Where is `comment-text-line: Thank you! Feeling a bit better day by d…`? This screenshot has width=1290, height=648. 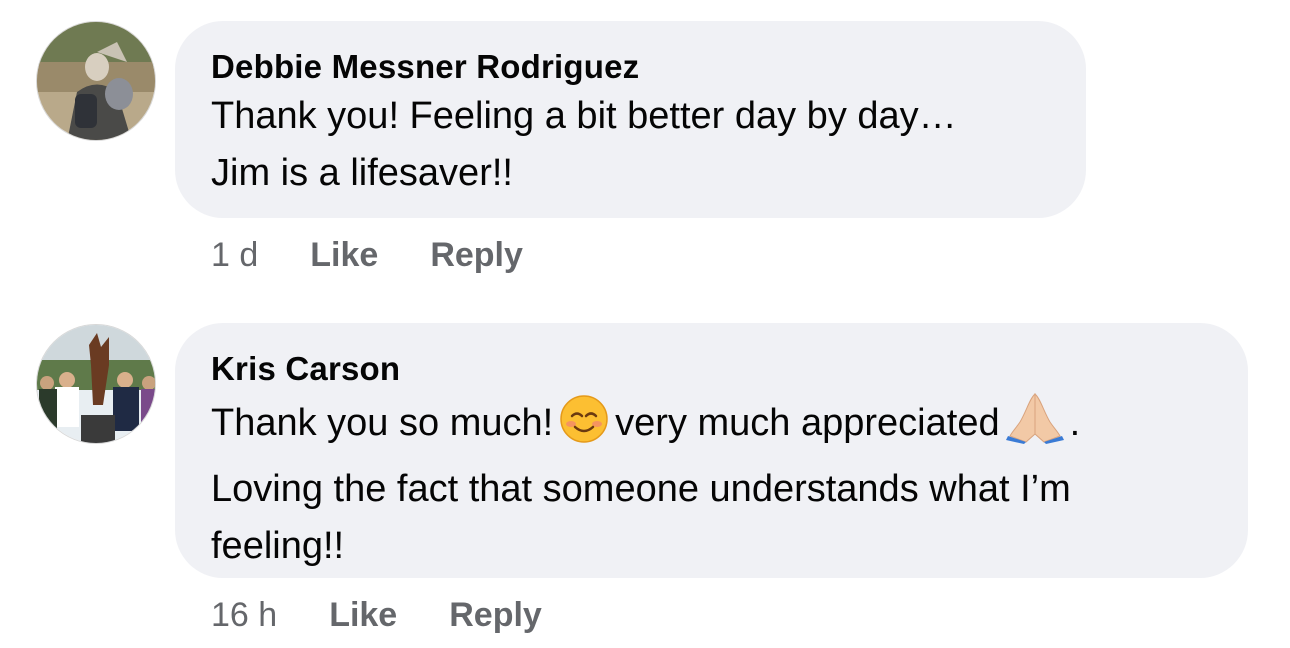
comment-text-line: Thank you! Feeling a bit better day by d… is located at coordinates (584, 116).